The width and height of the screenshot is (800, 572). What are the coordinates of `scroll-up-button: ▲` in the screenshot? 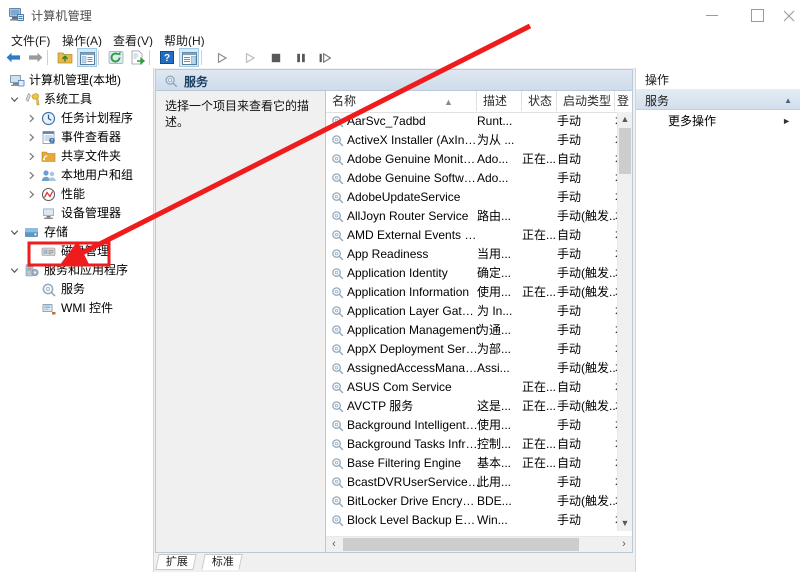 It's located at (625, 119).